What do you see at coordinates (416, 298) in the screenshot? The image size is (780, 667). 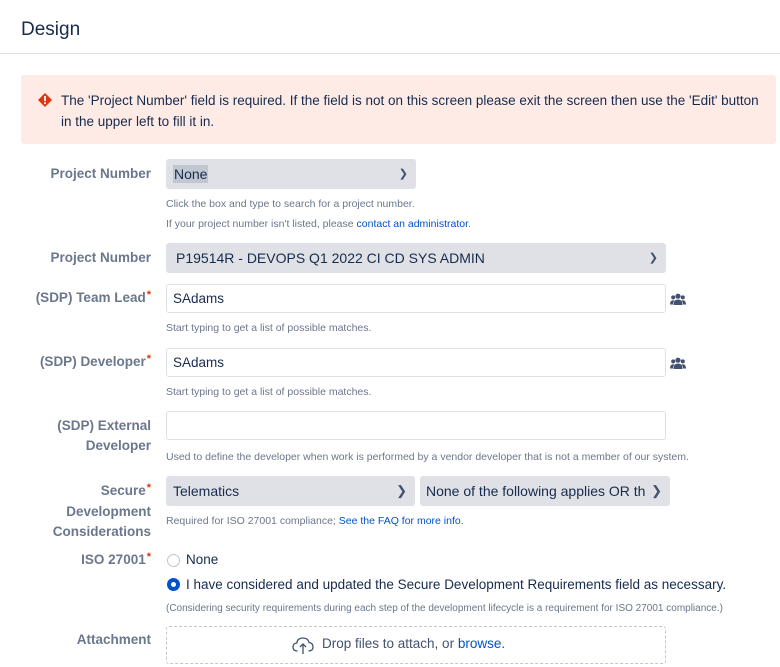 I see `team-lead-input: SAdams` at bounding box center [416, 298].